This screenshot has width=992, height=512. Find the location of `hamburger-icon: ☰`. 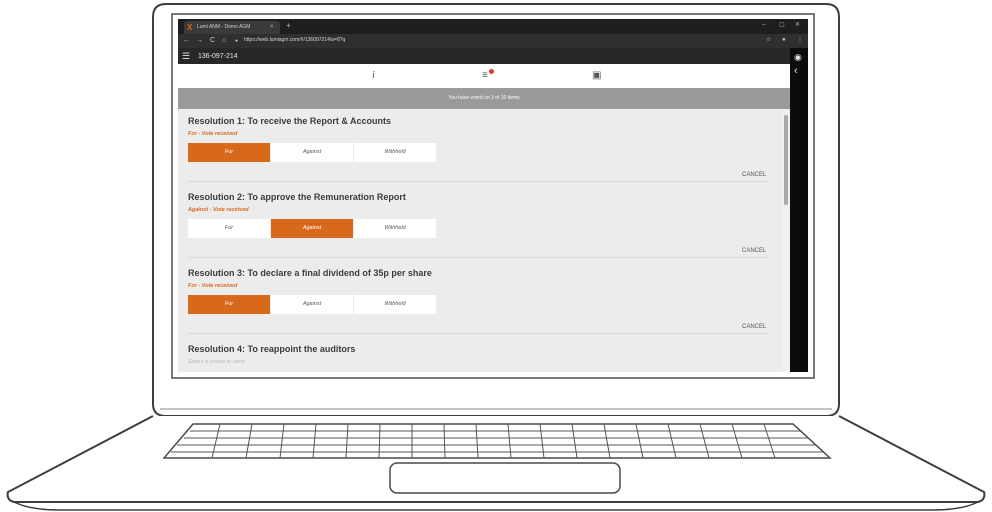

hamburger-icon: ☰ is located at coordinates (186, 56).